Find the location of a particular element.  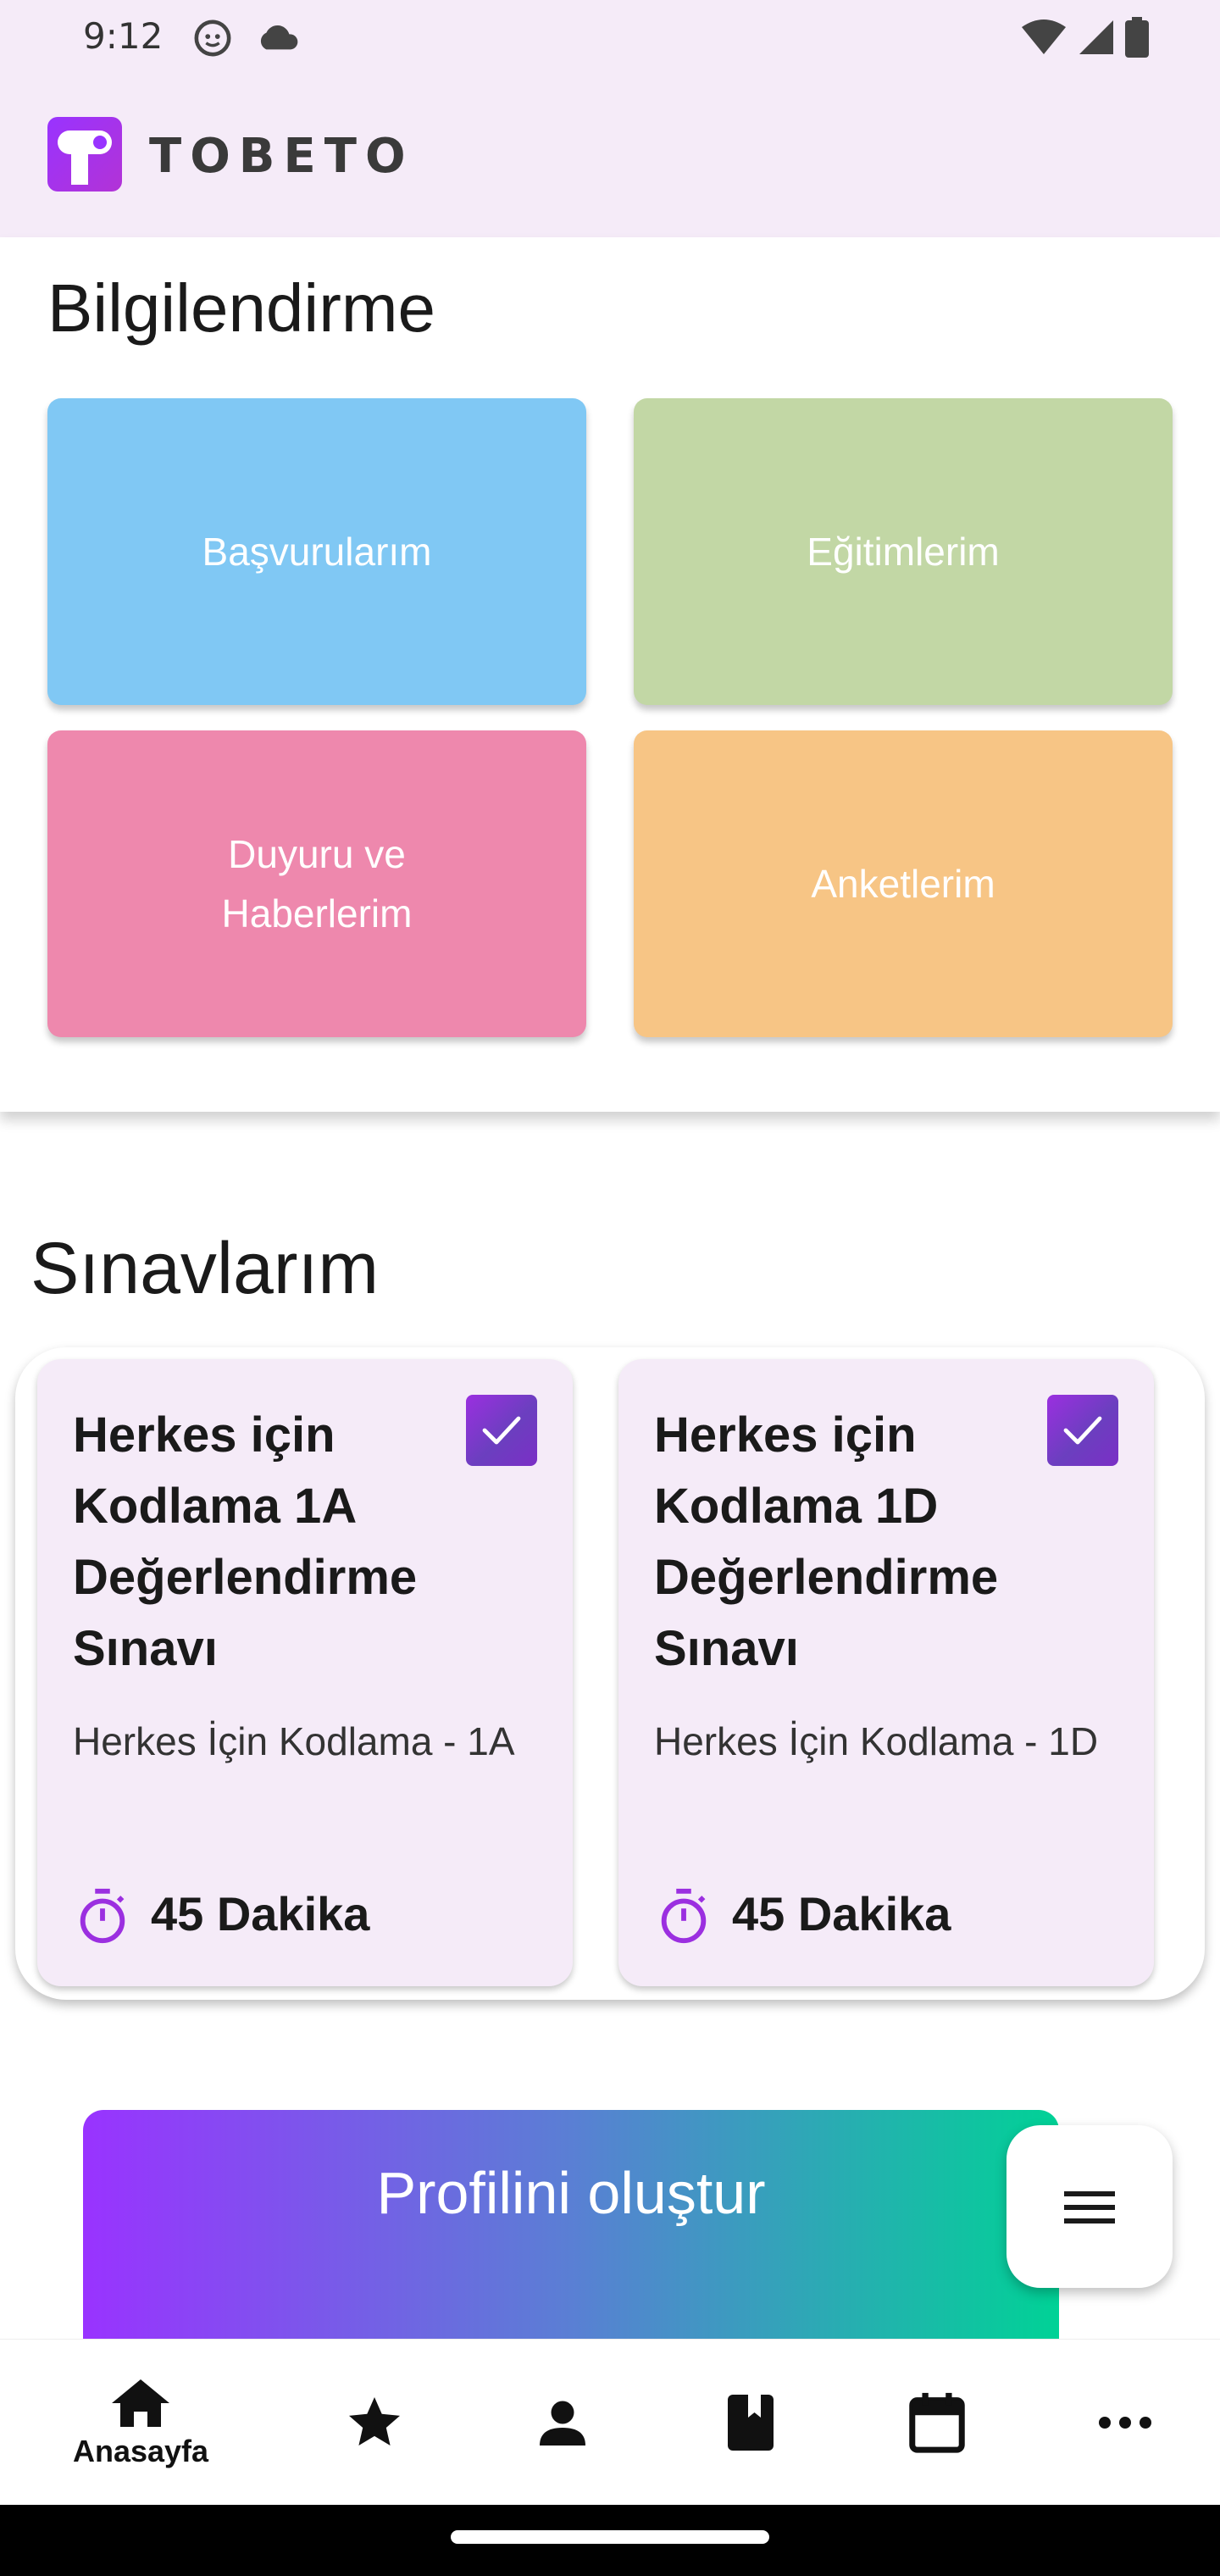

tile-label: Duyuru ve Haberlerim is located at coordinates (317, 883).